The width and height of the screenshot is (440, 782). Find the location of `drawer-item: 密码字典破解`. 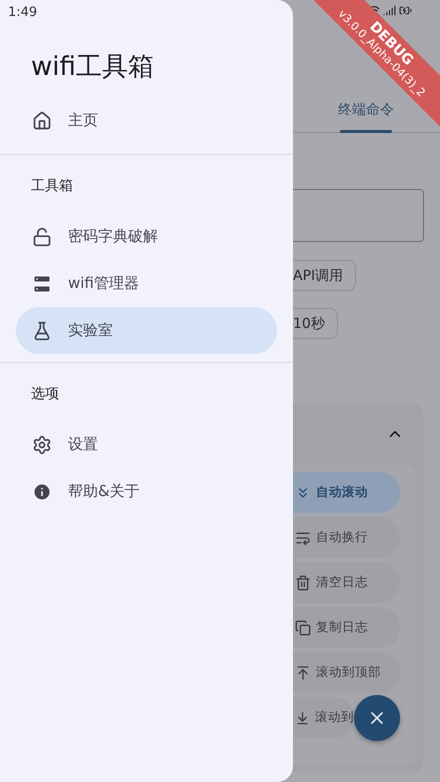

drawer-item: 密码字典破解 is located at coordinates (146, 236).